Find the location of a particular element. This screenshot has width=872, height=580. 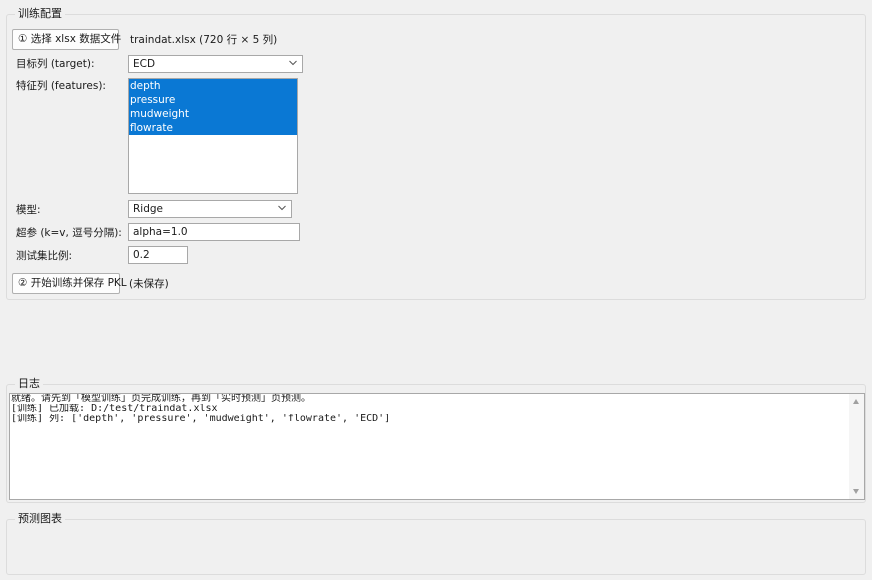

list-item: flowrate is located at coordinates (213, 128).